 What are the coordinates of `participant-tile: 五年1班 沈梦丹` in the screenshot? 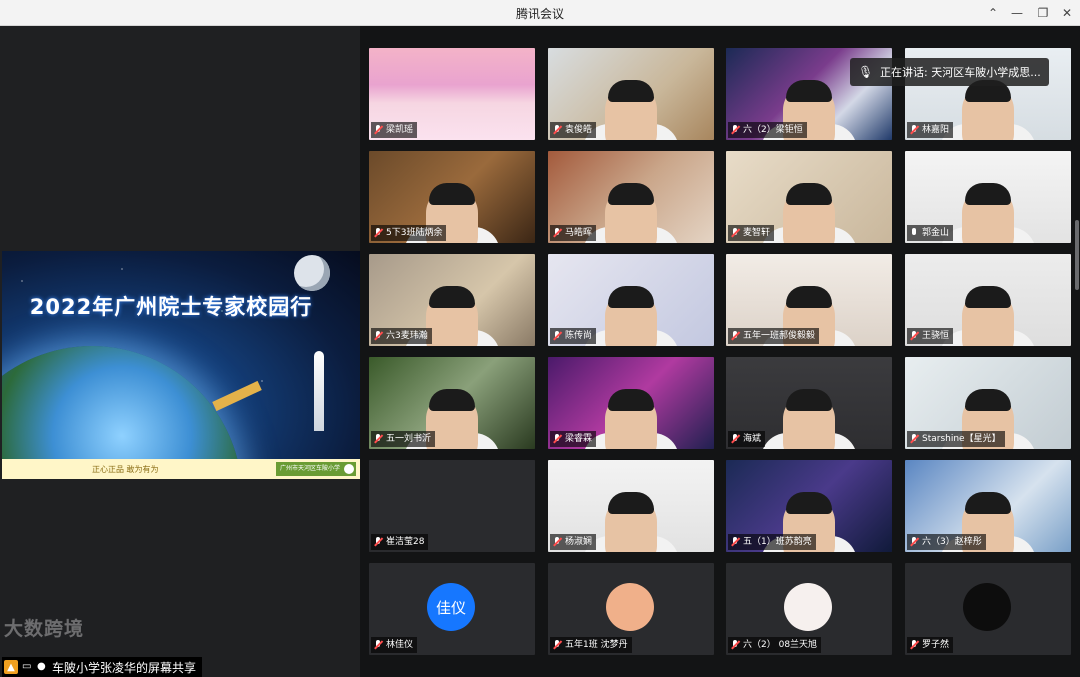 It's located at (631, 609).